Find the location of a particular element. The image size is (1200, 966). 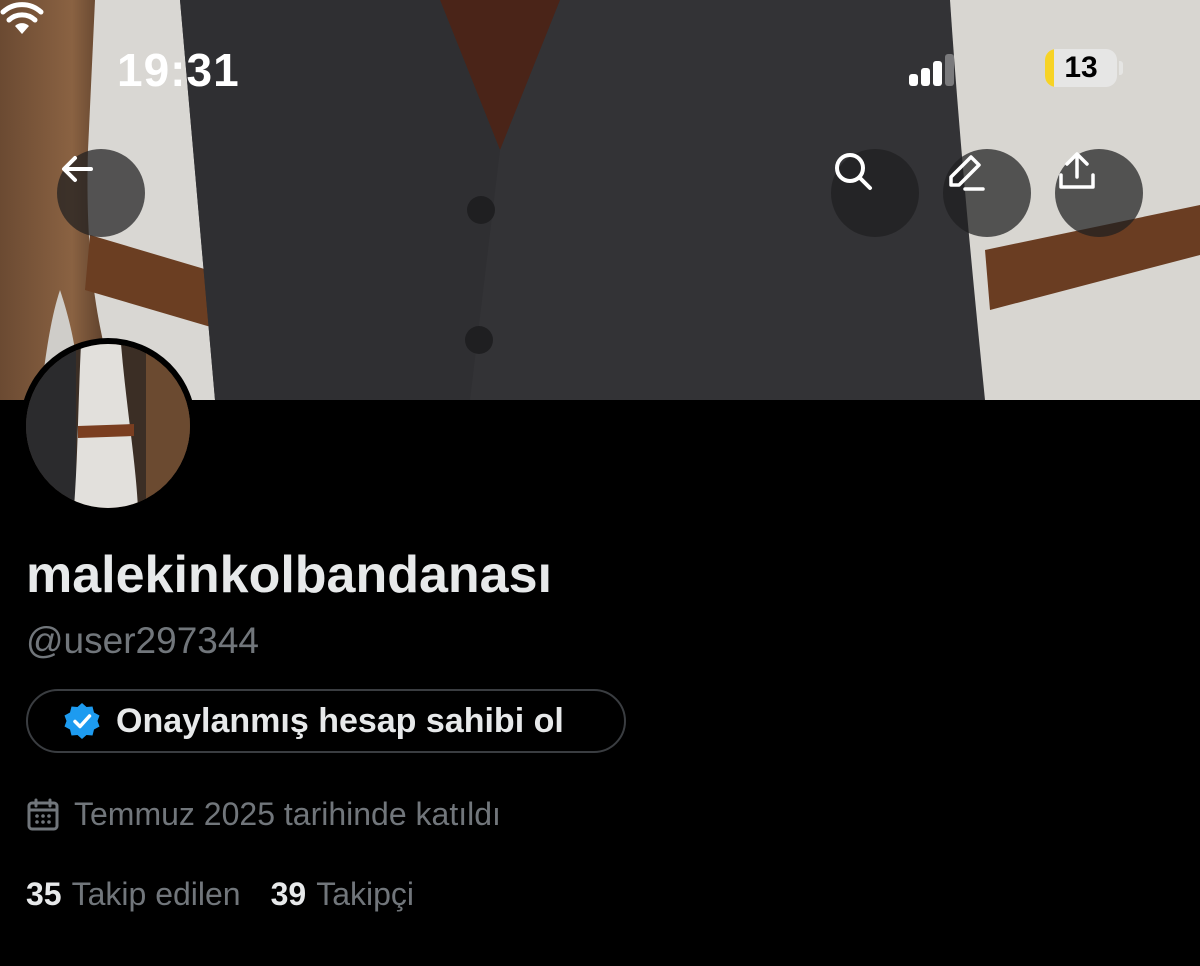

profile-display-name: malekinkolbandanası is located at coordinates (289, 575).